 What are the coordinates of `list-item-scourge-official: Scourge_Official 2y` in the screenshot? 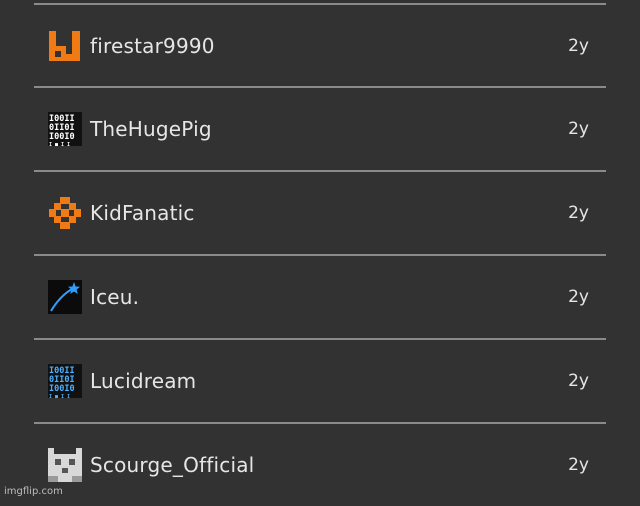 It's located at (320, 465).